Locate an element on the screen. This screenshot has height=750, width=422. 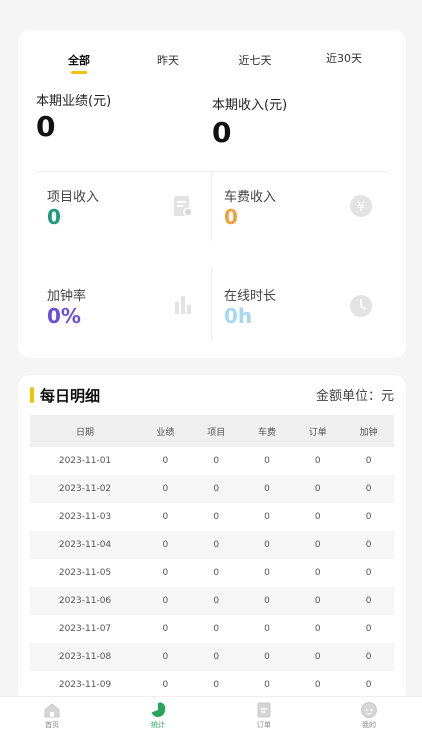
tab-last-30-days: 近30天 is located at coordinates (344, 58).